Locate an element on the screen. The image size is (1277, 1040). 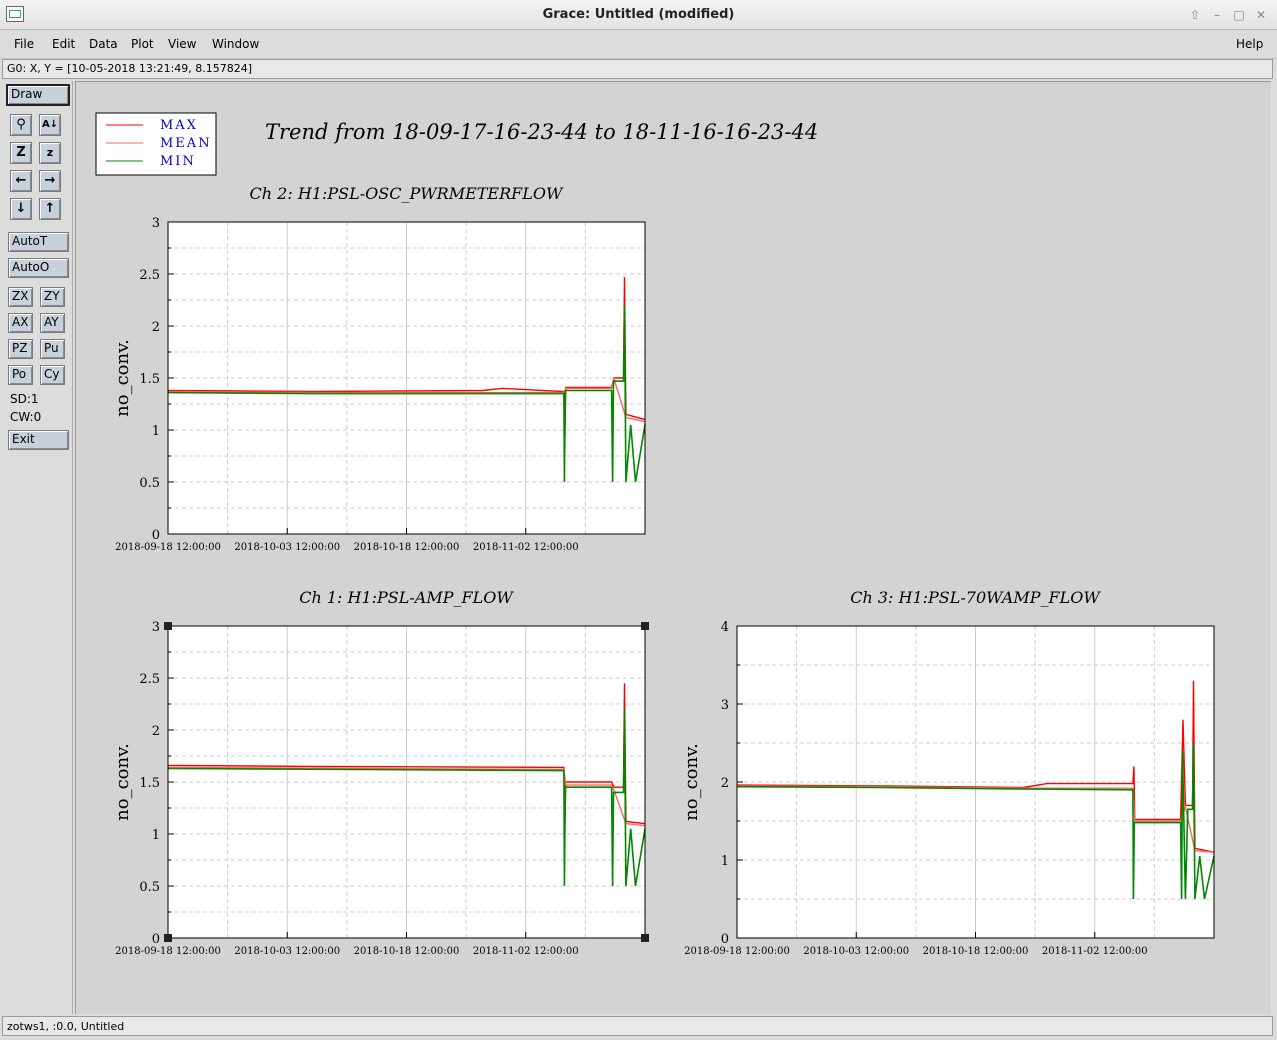
scroll-right-icon: → is located at coordinates (50, 181).